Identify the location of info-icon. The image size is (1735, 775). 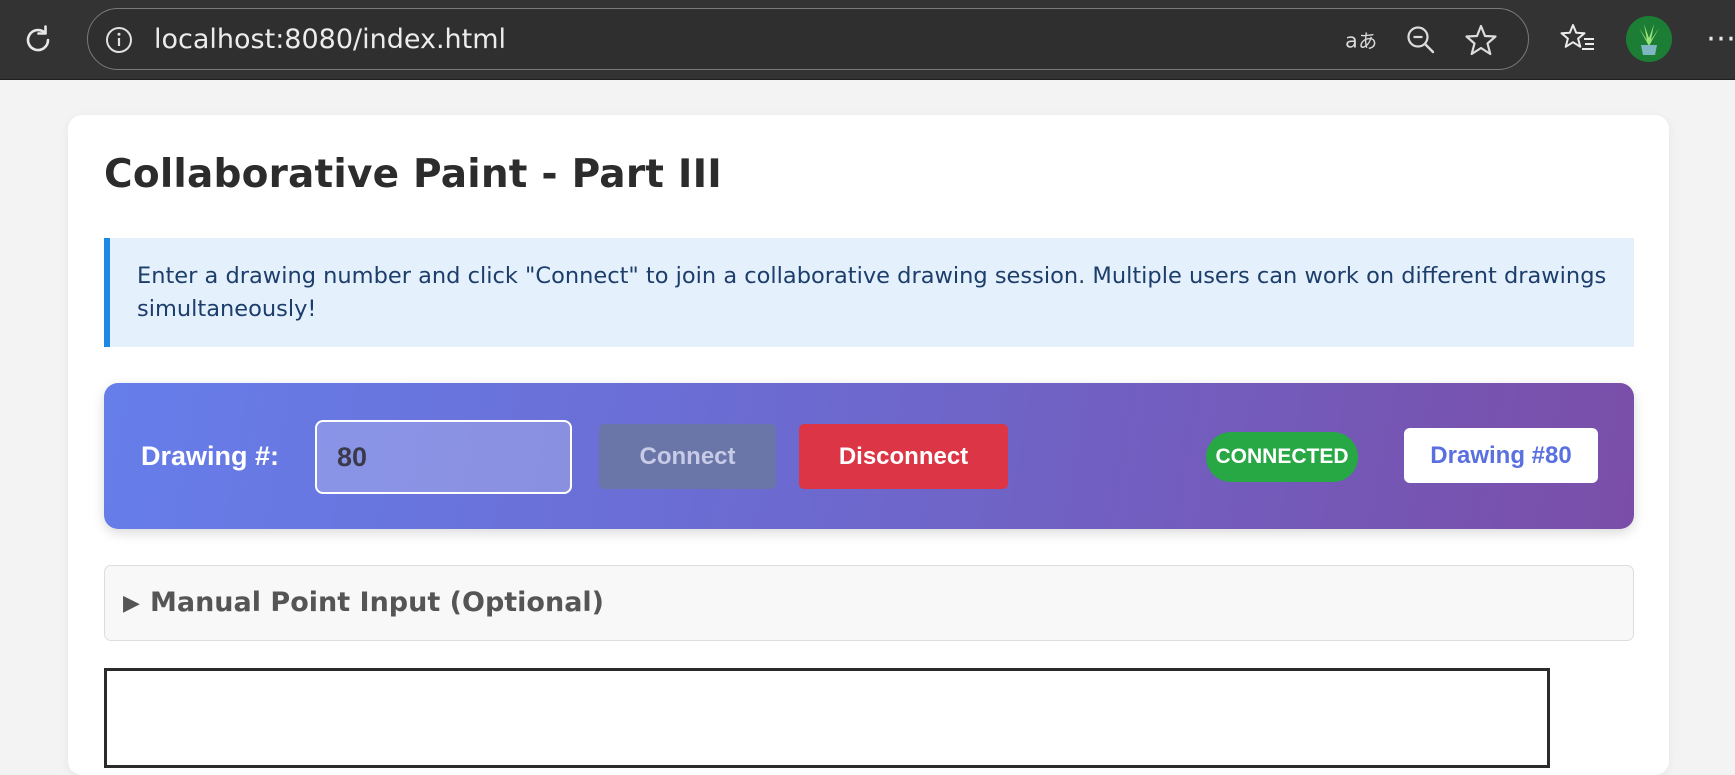
(119, 40).